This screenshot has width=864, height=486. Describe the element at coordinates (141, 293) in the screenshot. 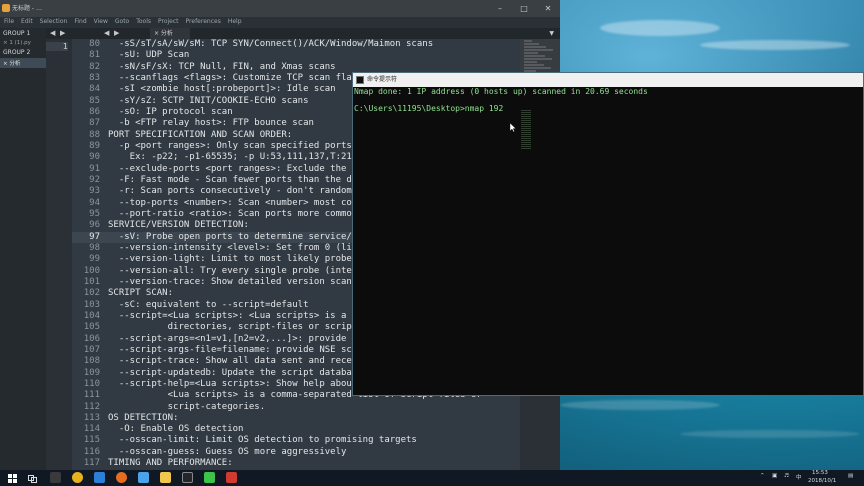

I see `code-text: SCRIPT SCAN:` at that location.